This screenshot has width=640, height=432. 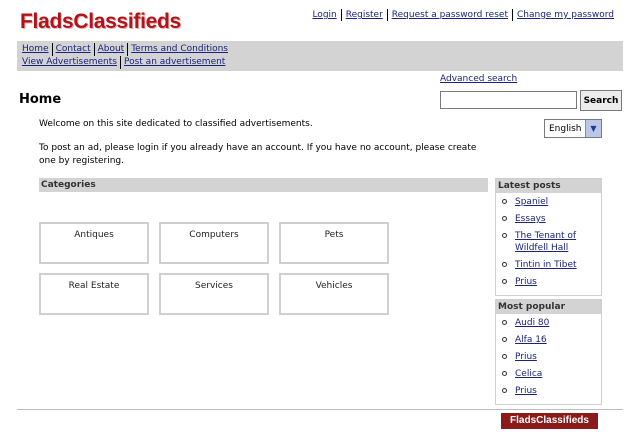 I want to click on nav-about: About, so click(x=110, y=49).